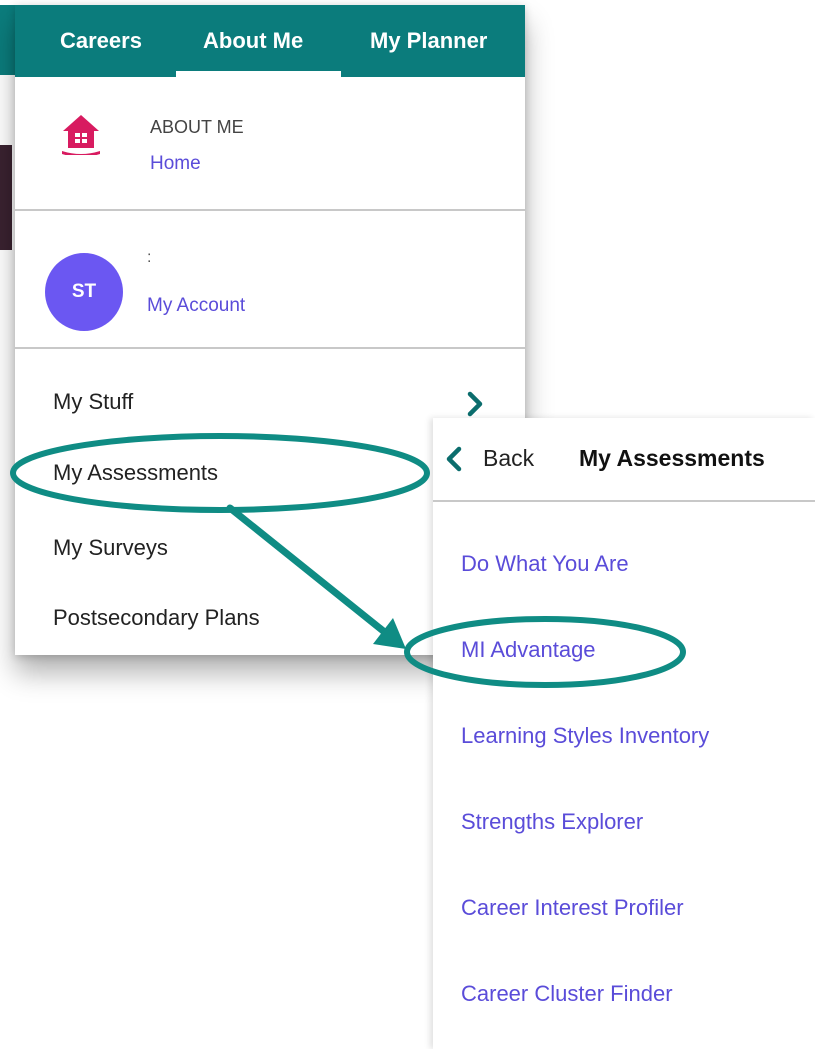 Image resolution: width=815 pixels, height=1049 pixels. I want to click on chevron-left-icon, so click(454, 459).